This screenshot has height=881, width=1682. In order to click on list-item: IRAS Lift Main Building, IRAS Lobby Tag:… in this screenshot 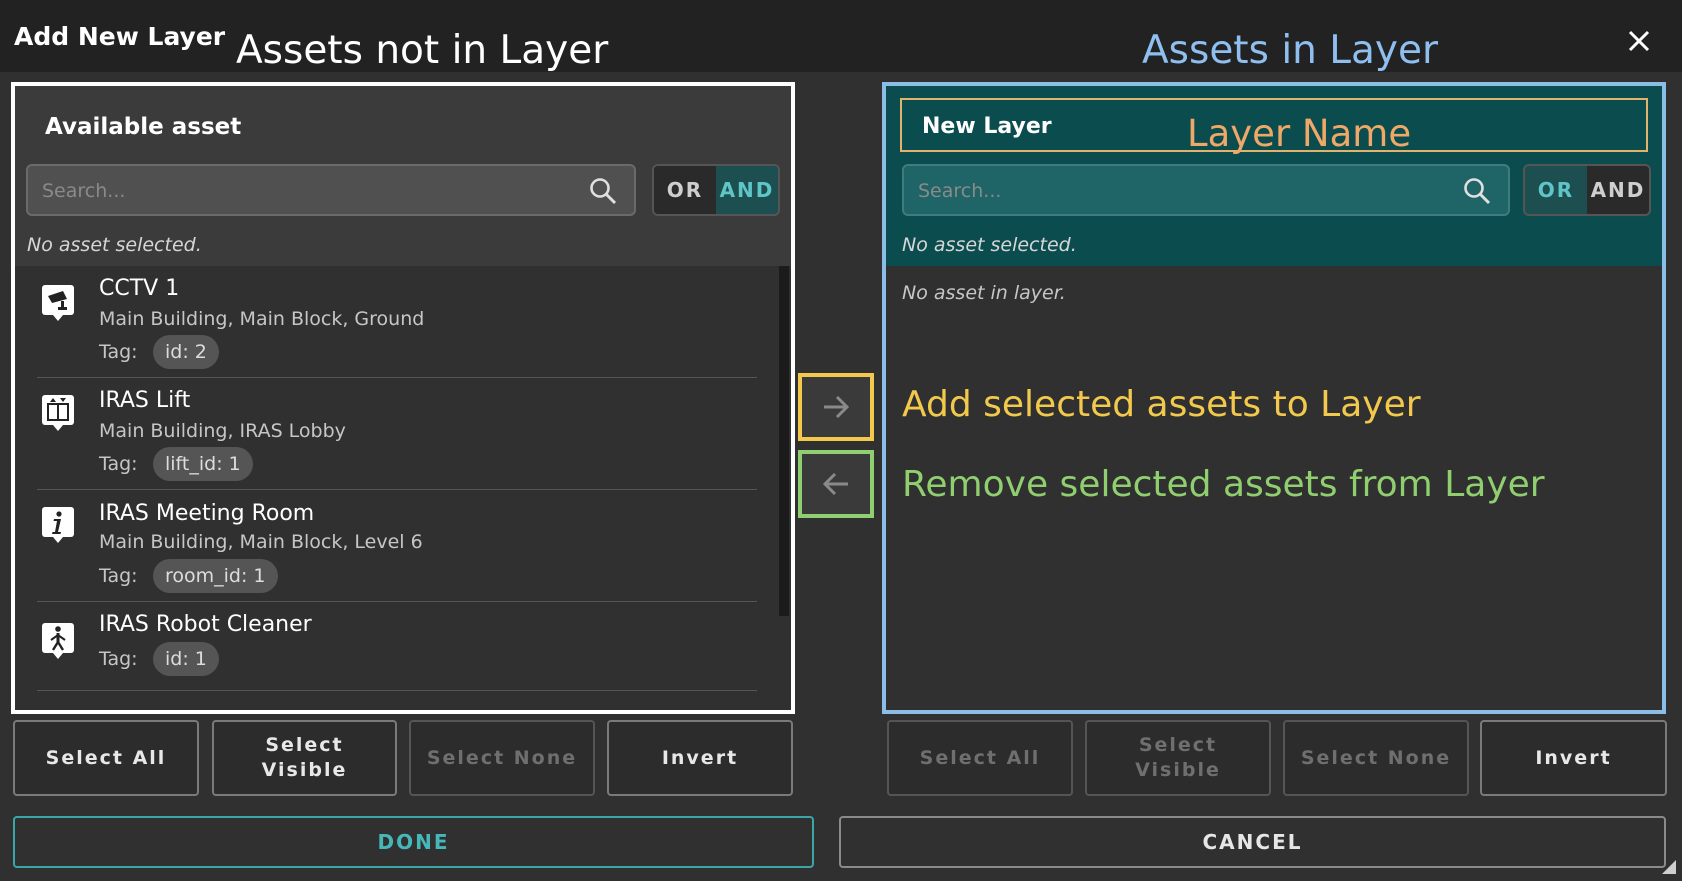, I will do `click(385, 434)`.